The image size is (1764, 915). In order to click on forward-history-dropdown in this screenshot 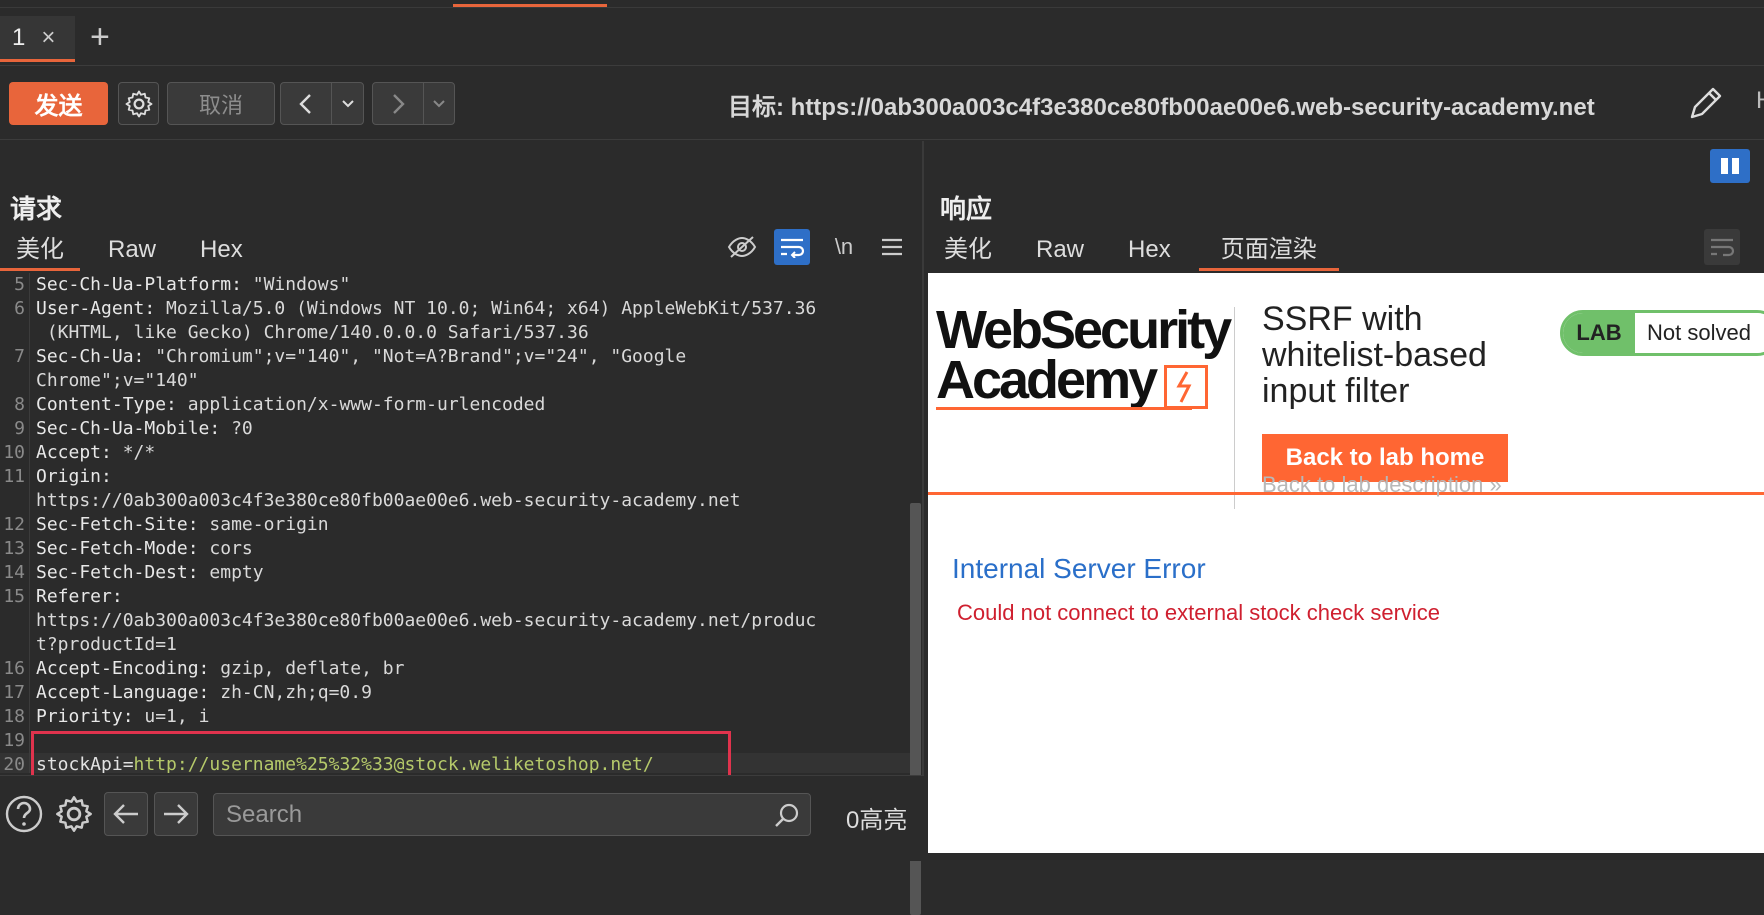, I will do `click(439, 103)`.